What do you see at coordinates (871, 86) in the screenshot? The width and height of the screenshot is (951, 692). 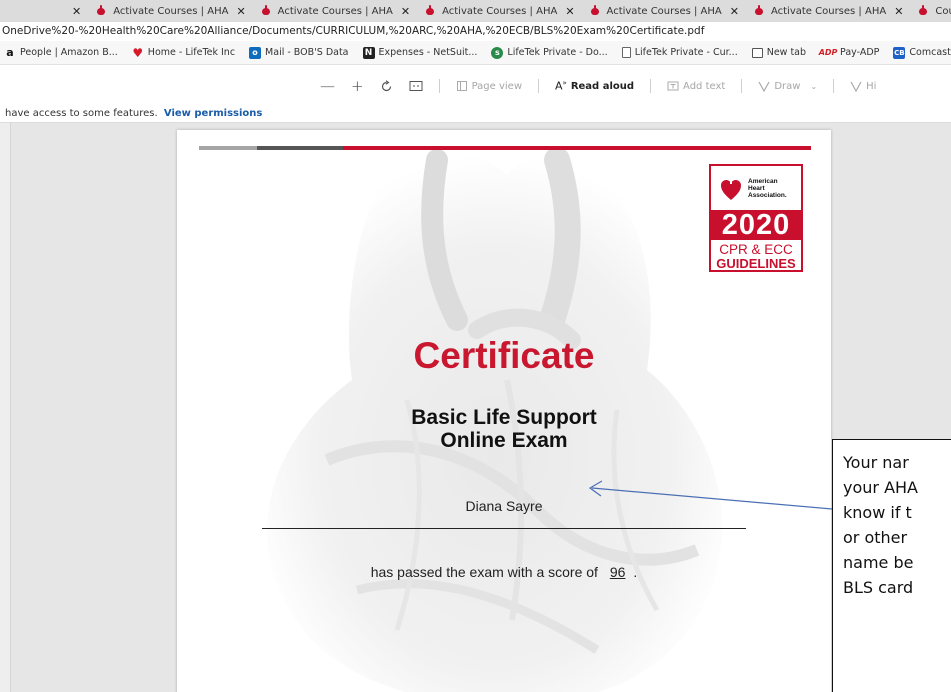 I see `highlight-label: Hi` at bounding box center [871, 86].